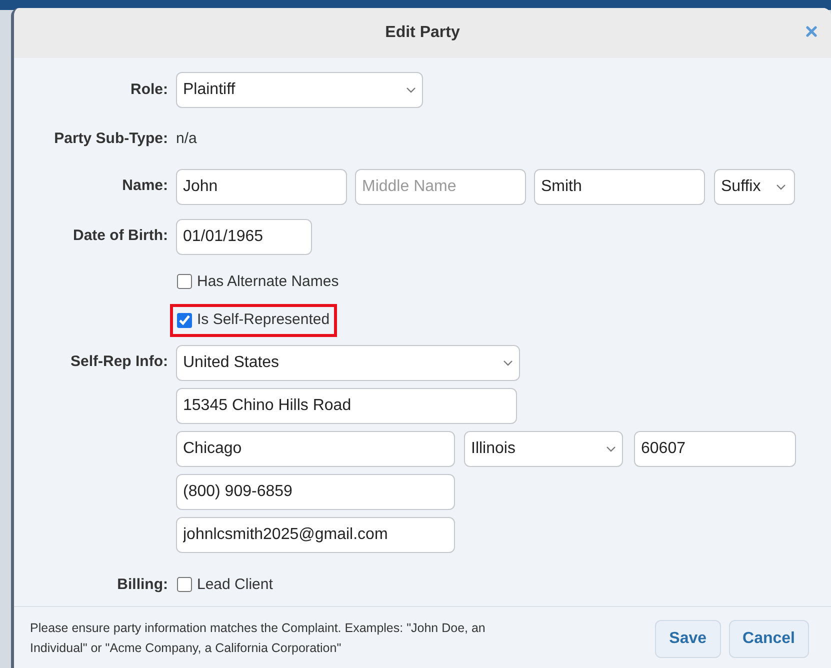 This screenshot has height=668, width=831. What do you see at coordinates (186, 139) in the screenshot?
I see `field-value: n/a` at bounding box center [186, 139].